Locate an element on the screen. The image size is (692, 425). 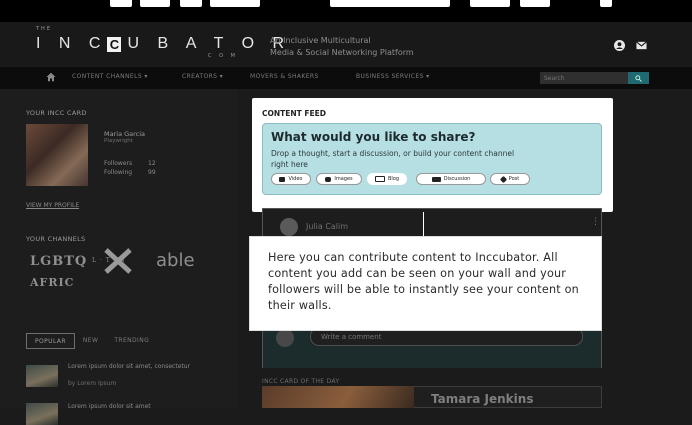
followers-label: Followers is located at coordinates (118, 163).